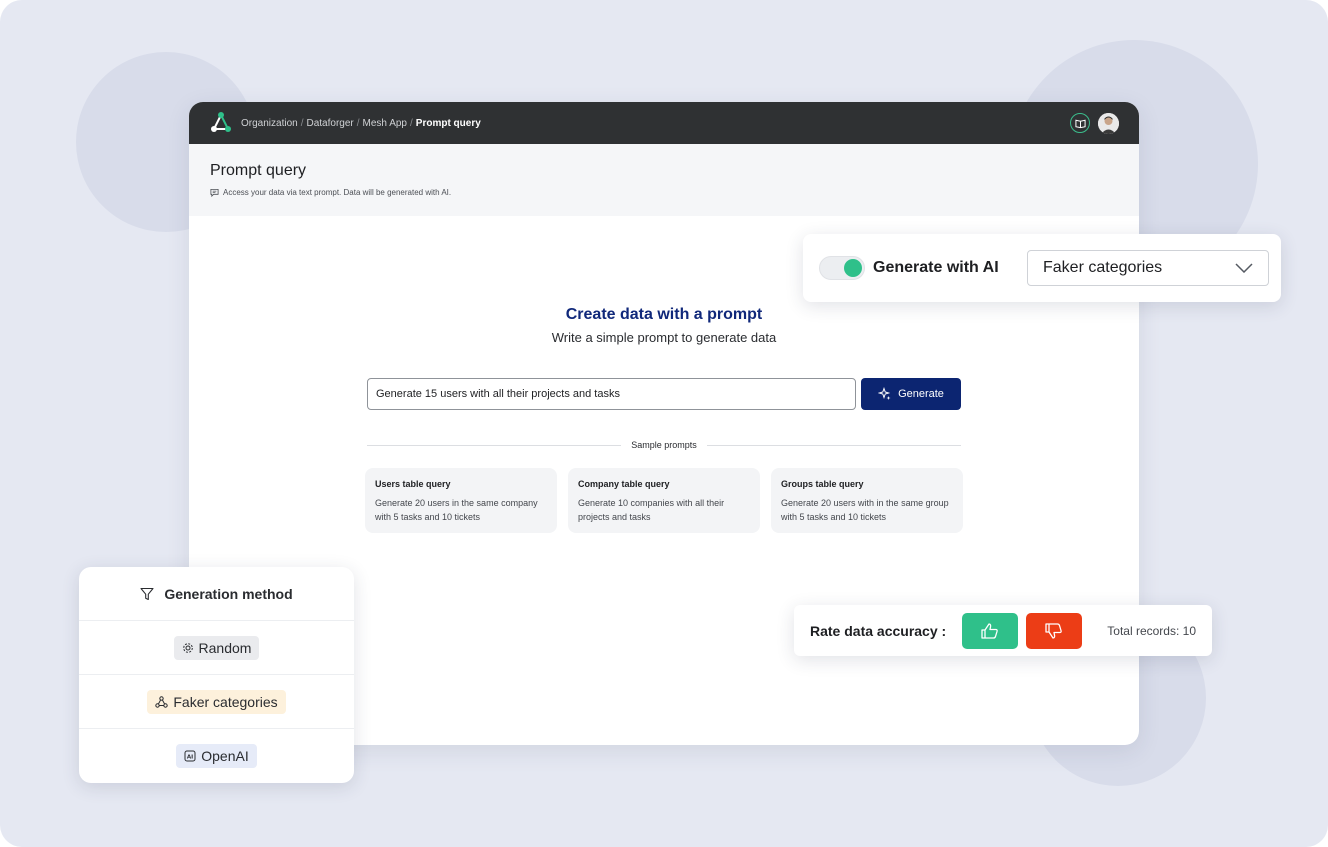 The height and width of the screenshot is (847, 1328). I want to click on method-option-random: Random, so click(216, 647).